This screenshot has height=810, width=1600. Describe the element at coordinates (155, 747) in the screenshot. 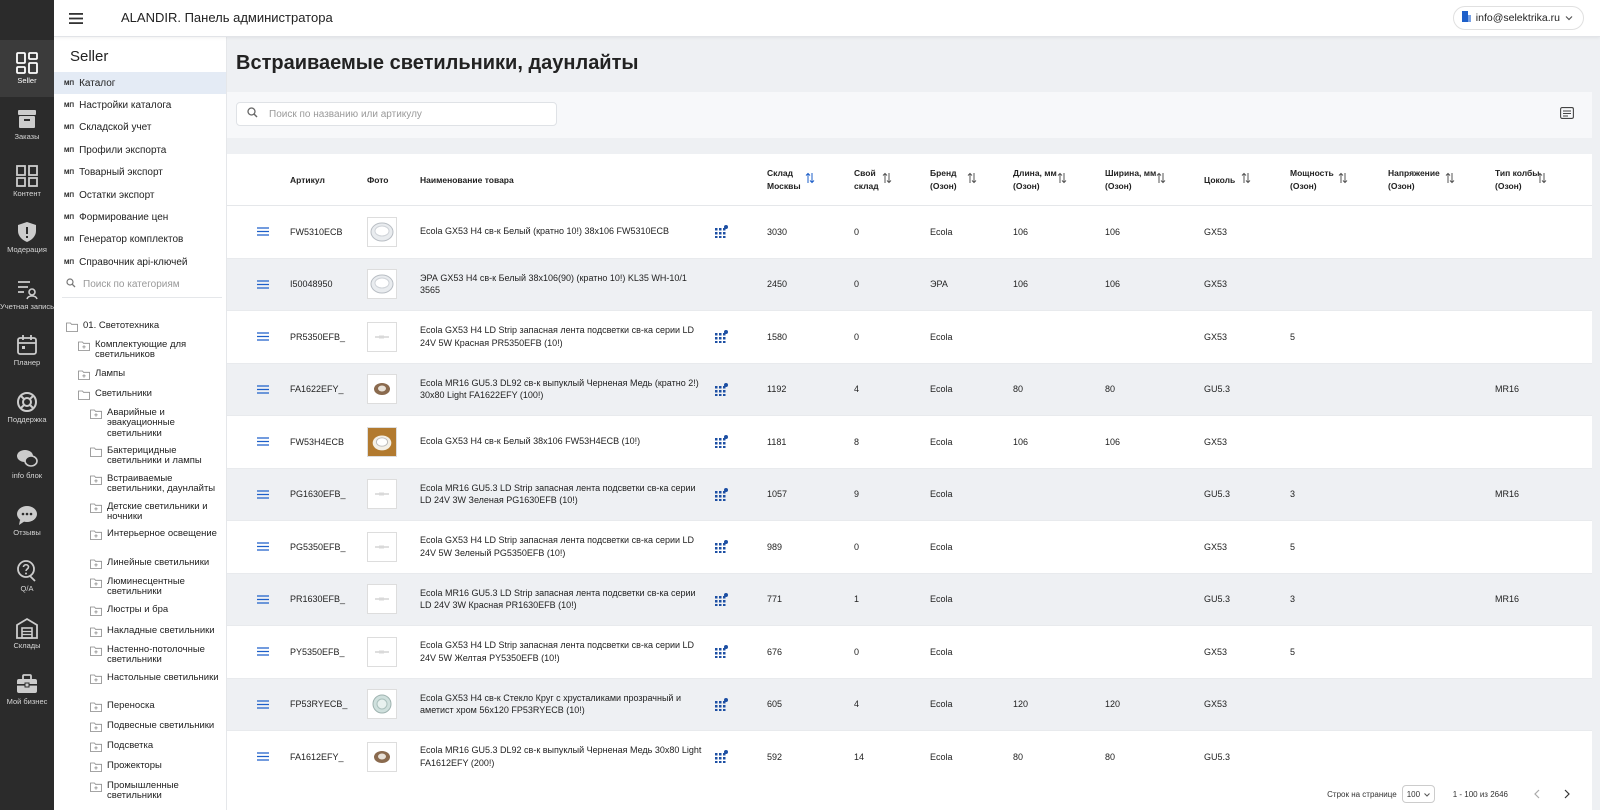

I see `category-tree-item: Подсветка` at that location.